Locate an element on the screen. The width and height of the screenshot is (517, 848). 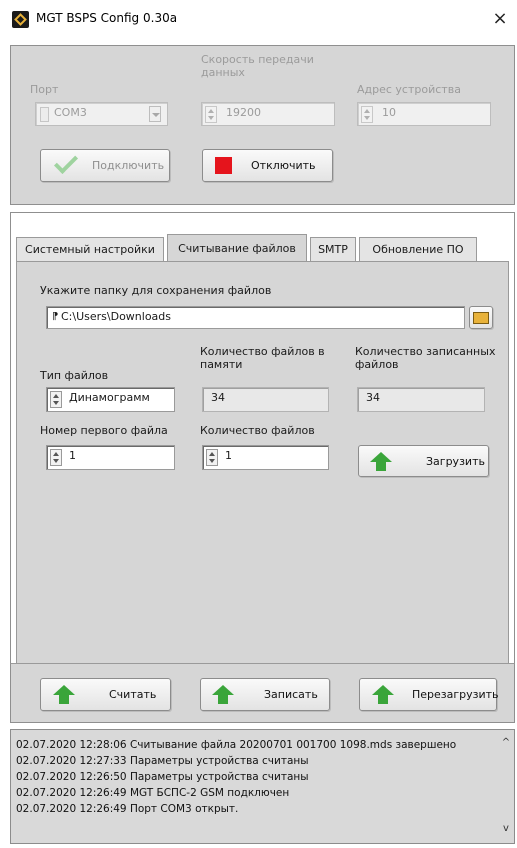
tab-label: Обновление ПО is located at coordinates (418, 249).